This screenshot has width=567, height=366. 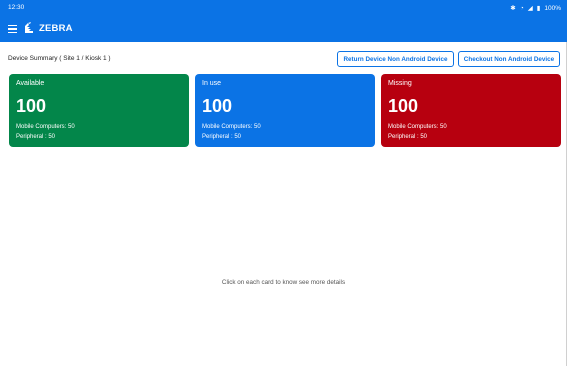 I want to click on signal-icon: ◢, so click(x=530, y=8).